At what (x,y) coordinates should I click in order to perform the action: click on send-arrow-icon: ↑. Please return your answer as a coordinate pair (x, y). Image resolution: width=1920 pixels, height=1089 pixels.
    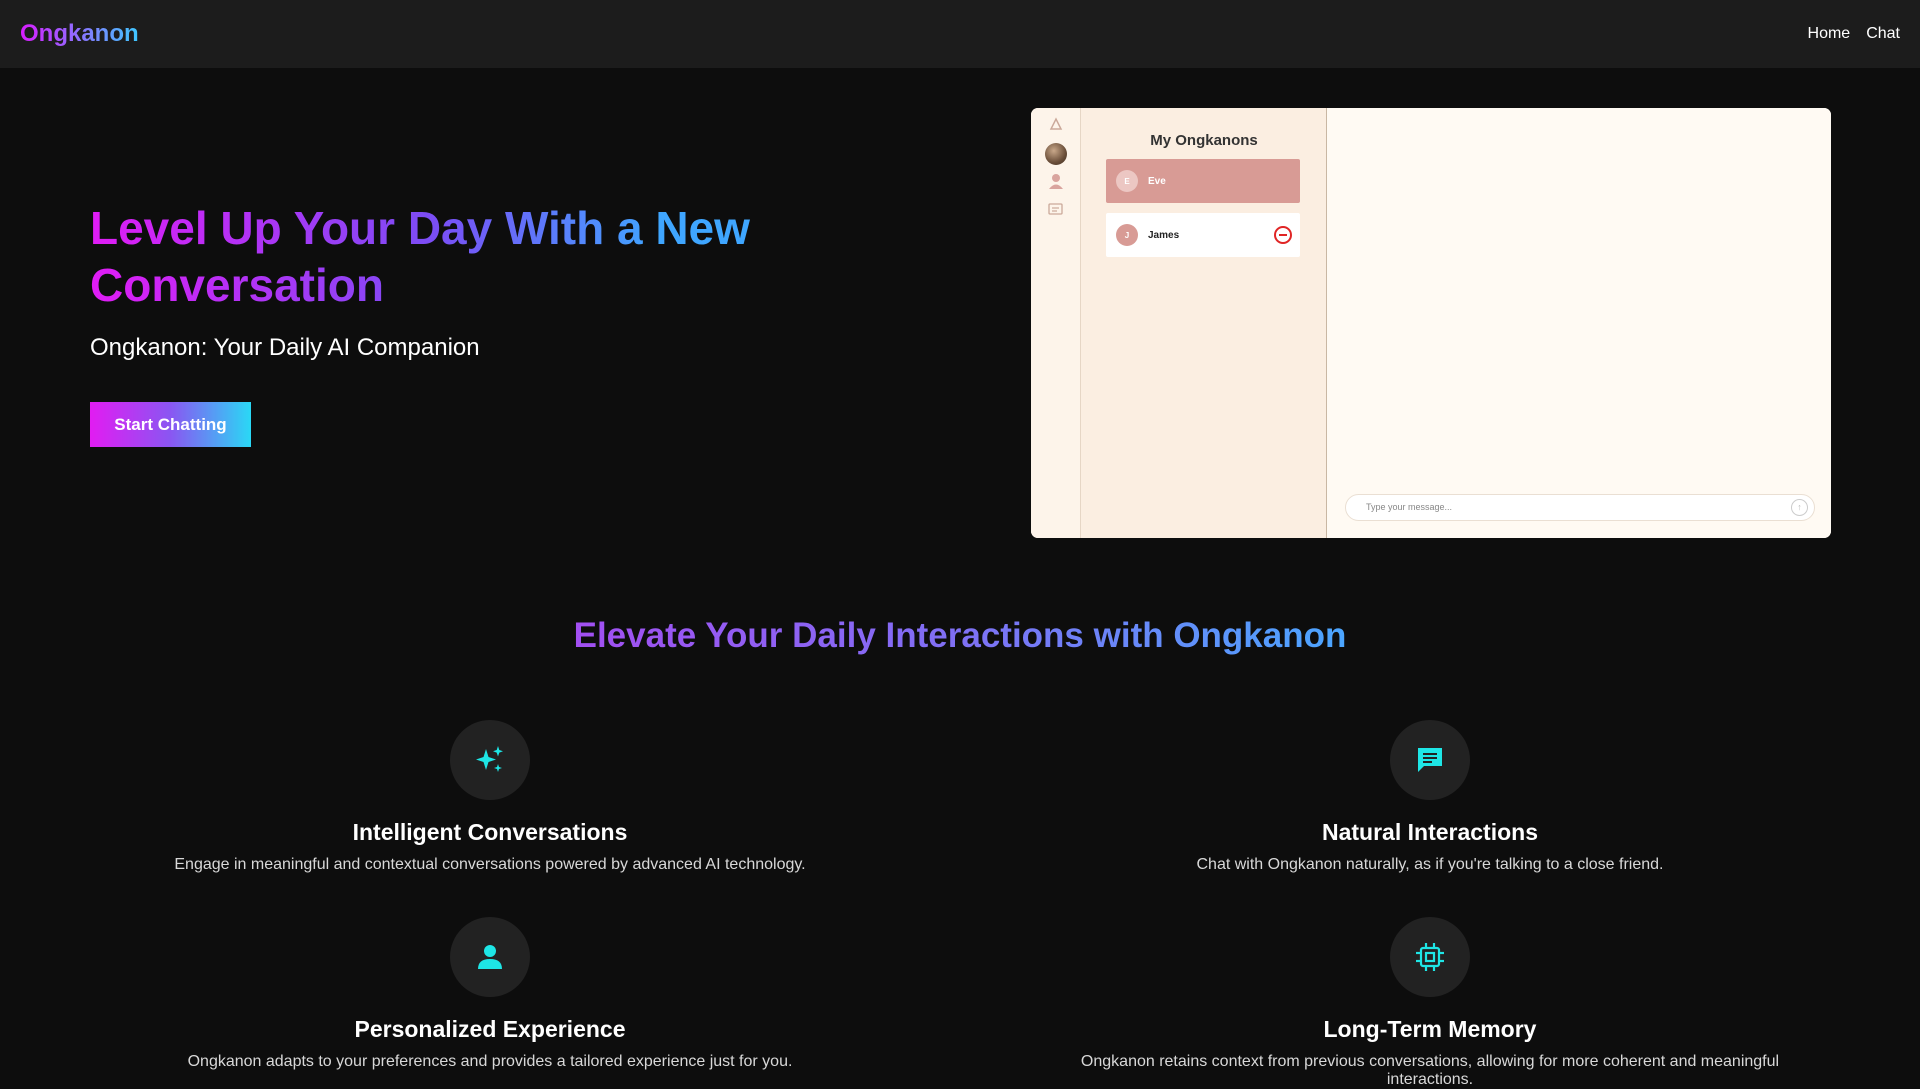
    Looking at the image, I should click on (1799, 507).